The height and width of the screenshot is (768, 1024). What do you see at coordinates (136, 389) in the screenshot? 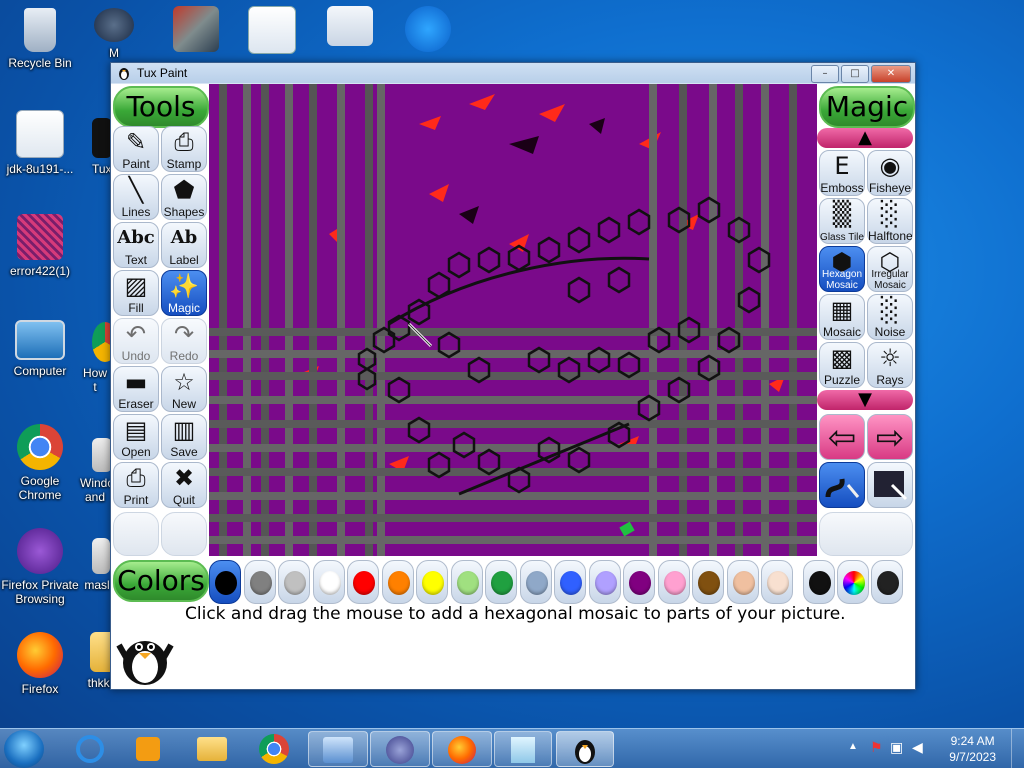
I see `tool-eraser-button: ▬ Eraser` at bounding box center [136, 389].